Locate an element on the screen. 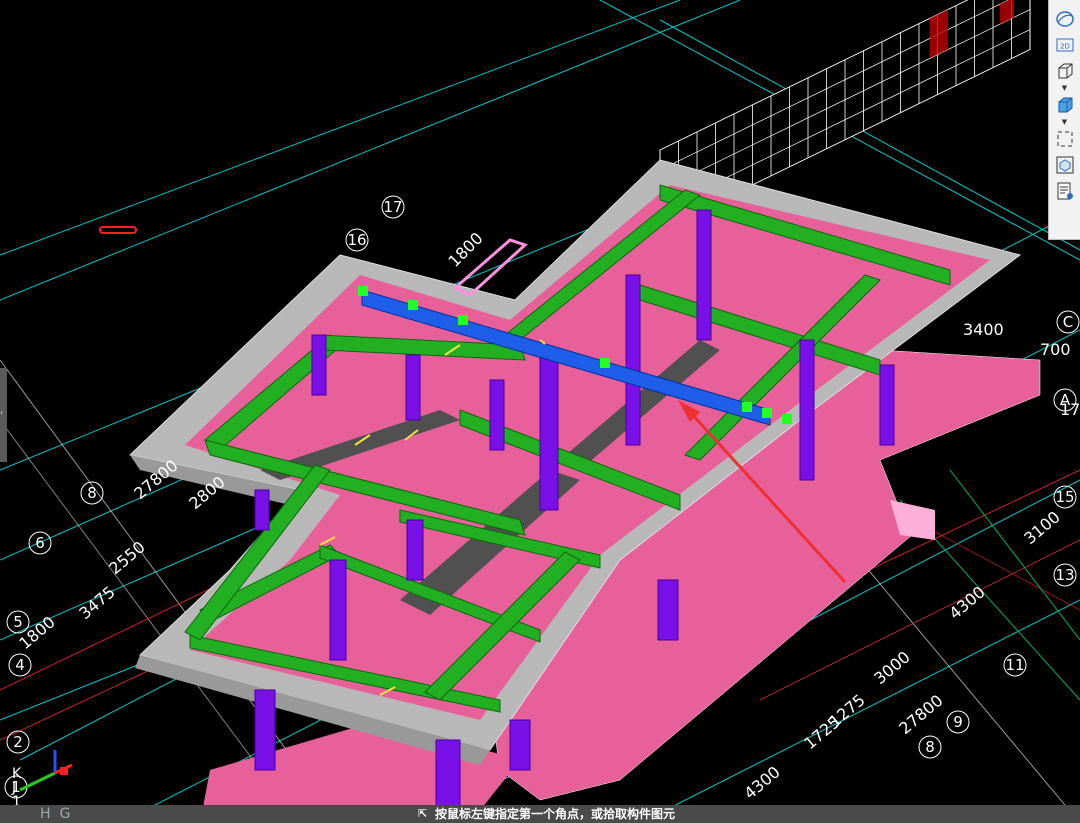 The width and height of the screenshot is (1080, 823). region-select-button is located at coordinates (1065, 139).